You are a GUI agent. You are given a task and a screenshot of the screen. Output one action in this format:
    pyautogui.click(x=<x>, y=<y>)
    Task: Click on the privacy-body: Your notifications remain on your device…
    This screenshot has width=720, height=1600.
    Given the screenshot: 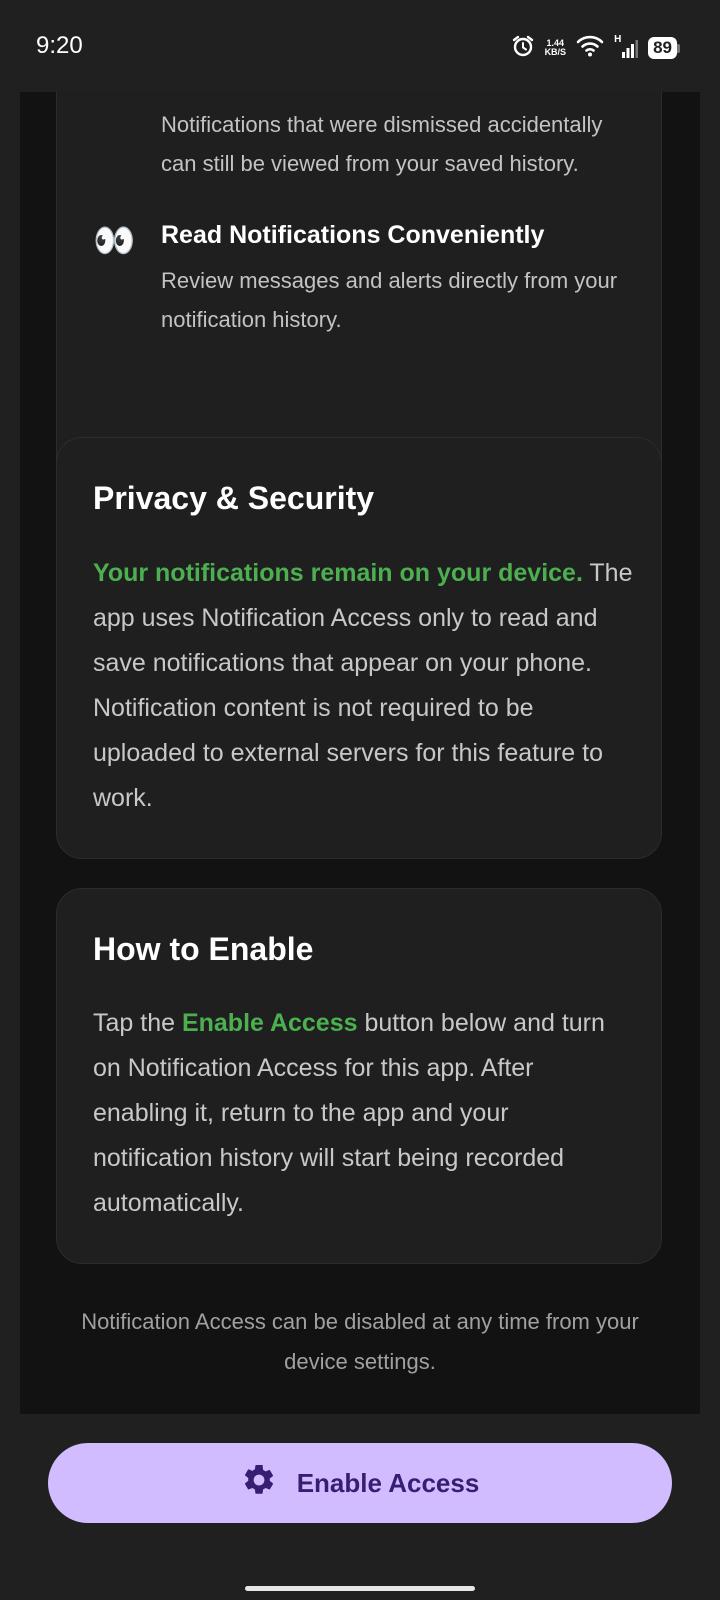 What is the action you would take?
    pyautogui.click(x=363, y=686)
    